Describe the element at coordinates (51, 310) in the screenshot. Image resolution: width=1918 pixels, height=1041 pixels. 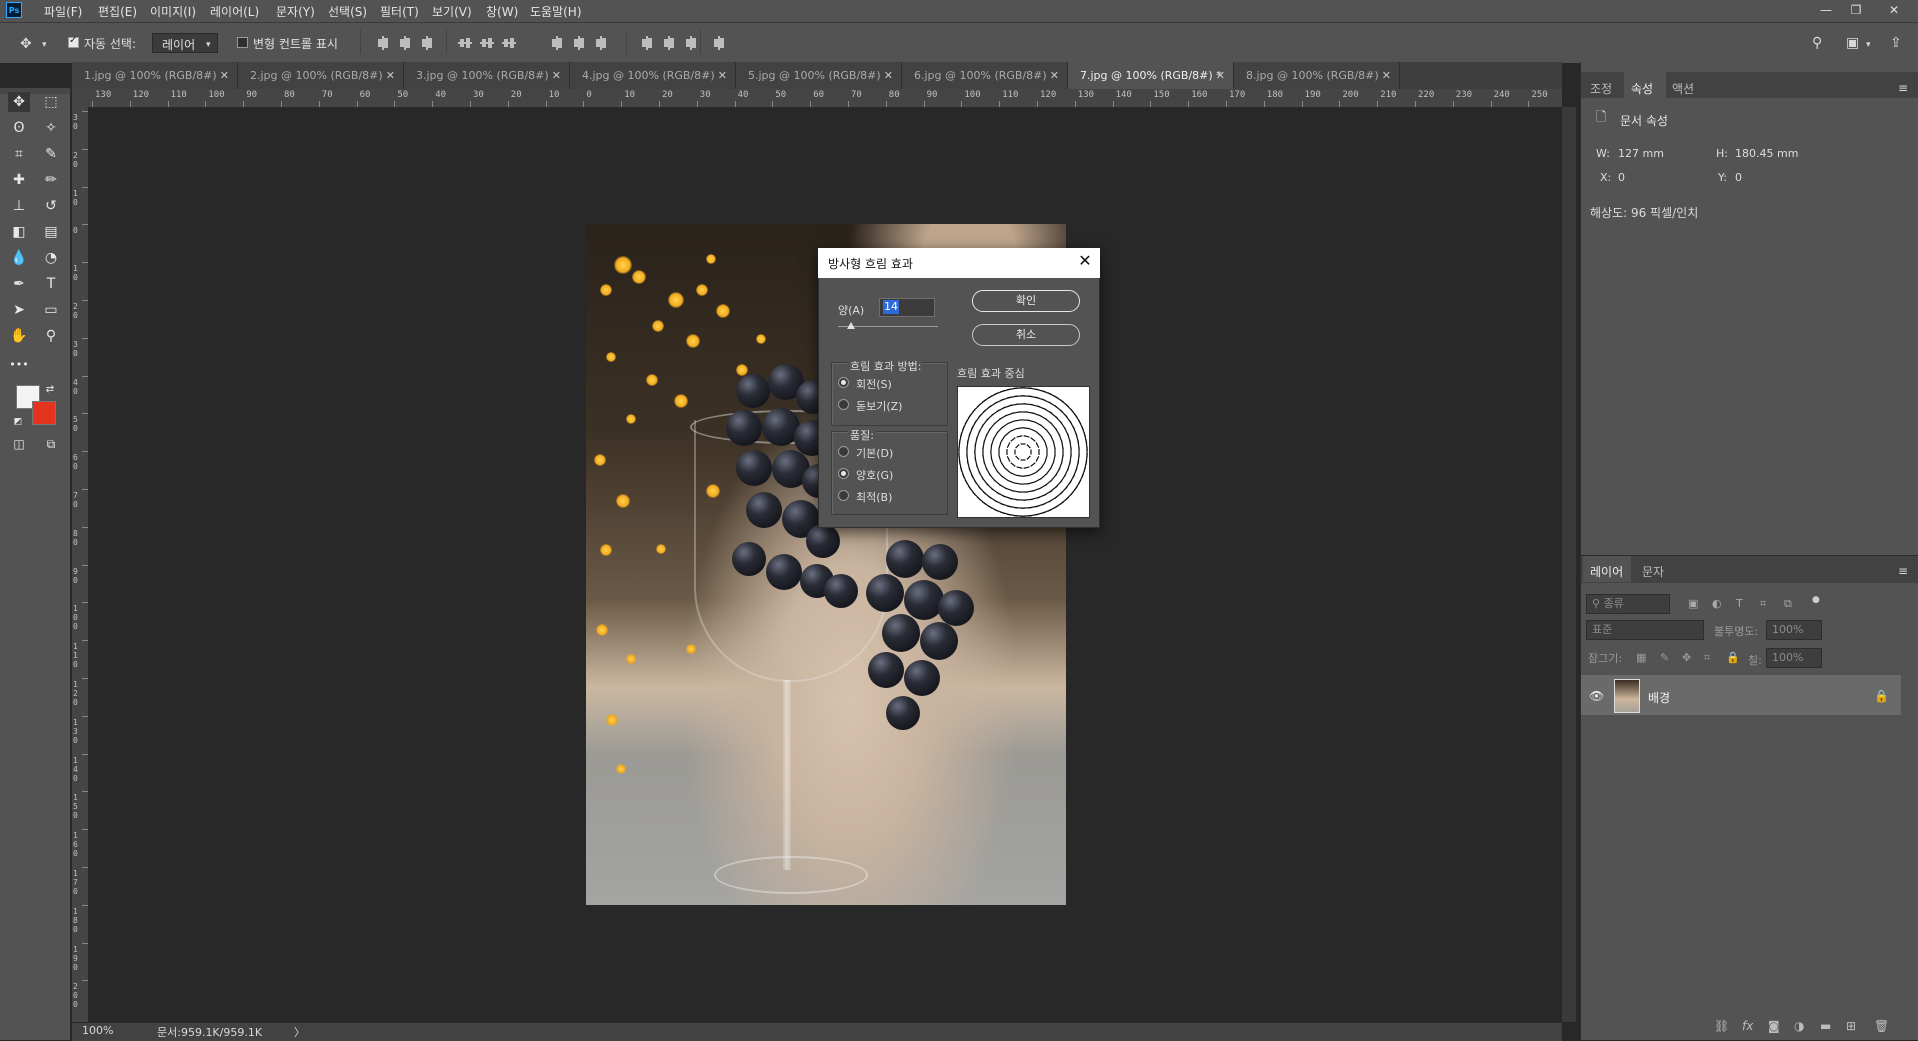
I see `rectangle-tool-icon: ▭` at that location.